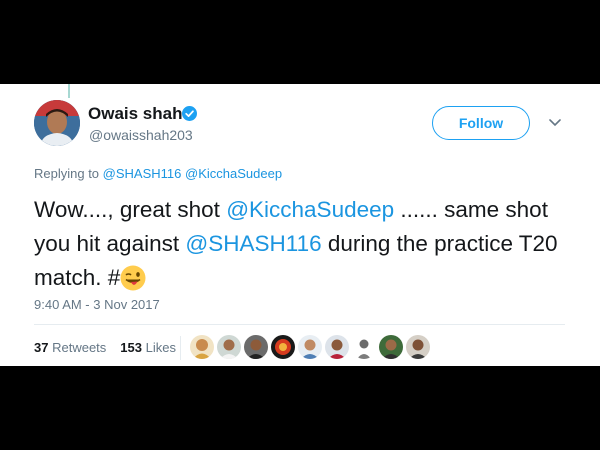  I want to click on reply-context: Replying to @SHASH116 @KicchaSudeep, so click(158, 173).